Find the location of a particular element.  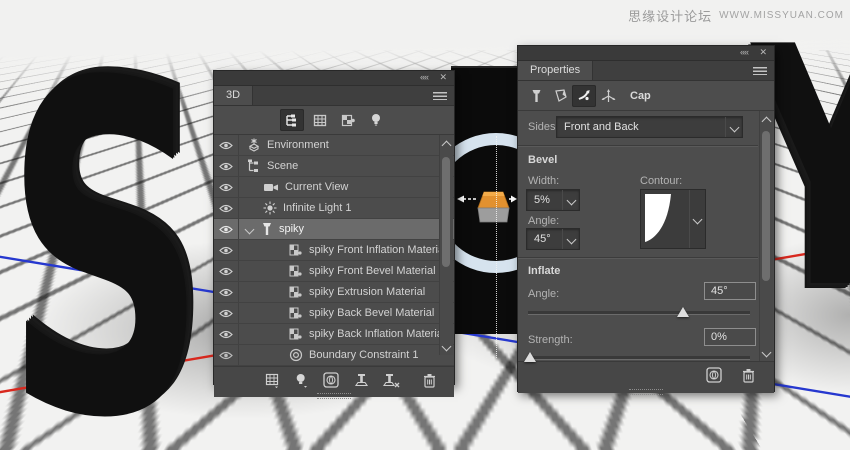

inflate-strength-slider is located at coordinates (637, 357).